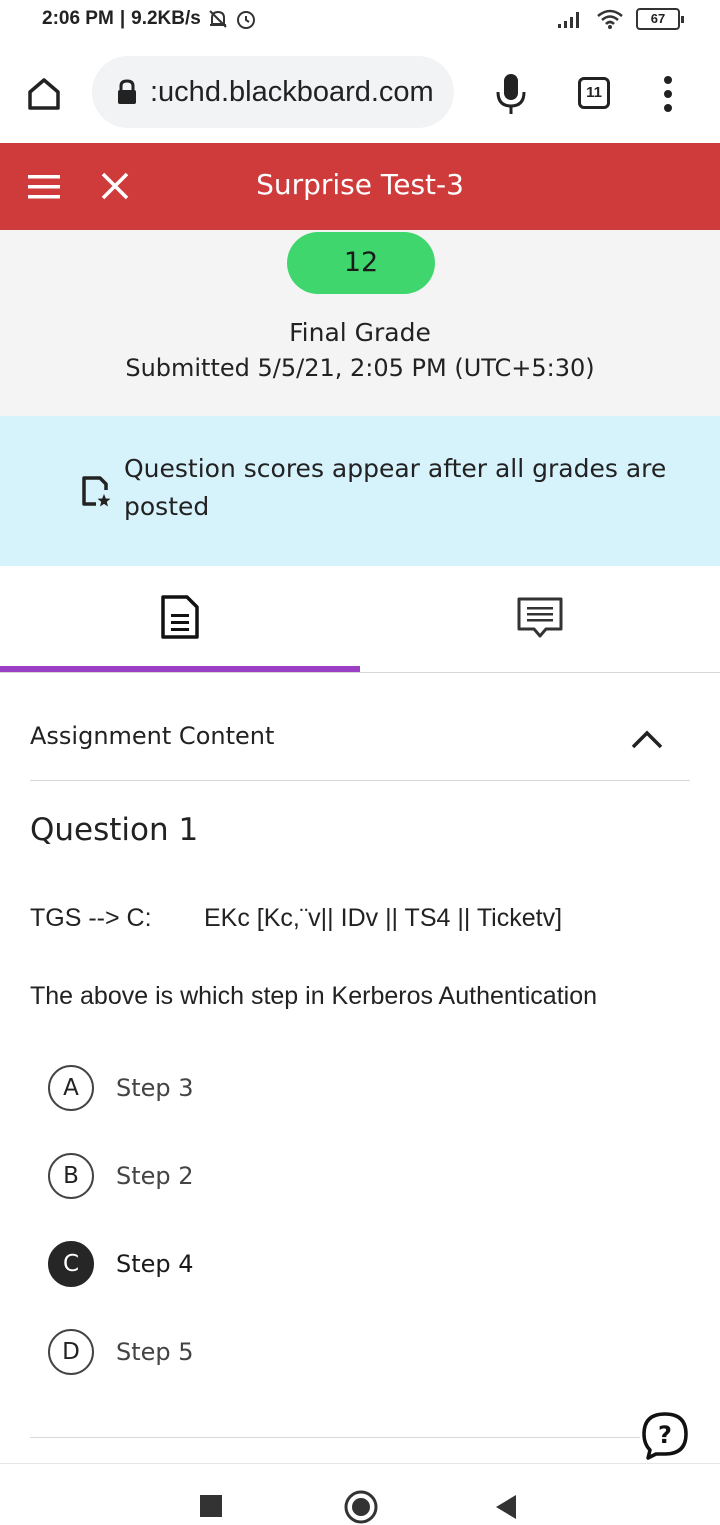  I want to click on formula-left: TGS --> C:, so click(91, 918).